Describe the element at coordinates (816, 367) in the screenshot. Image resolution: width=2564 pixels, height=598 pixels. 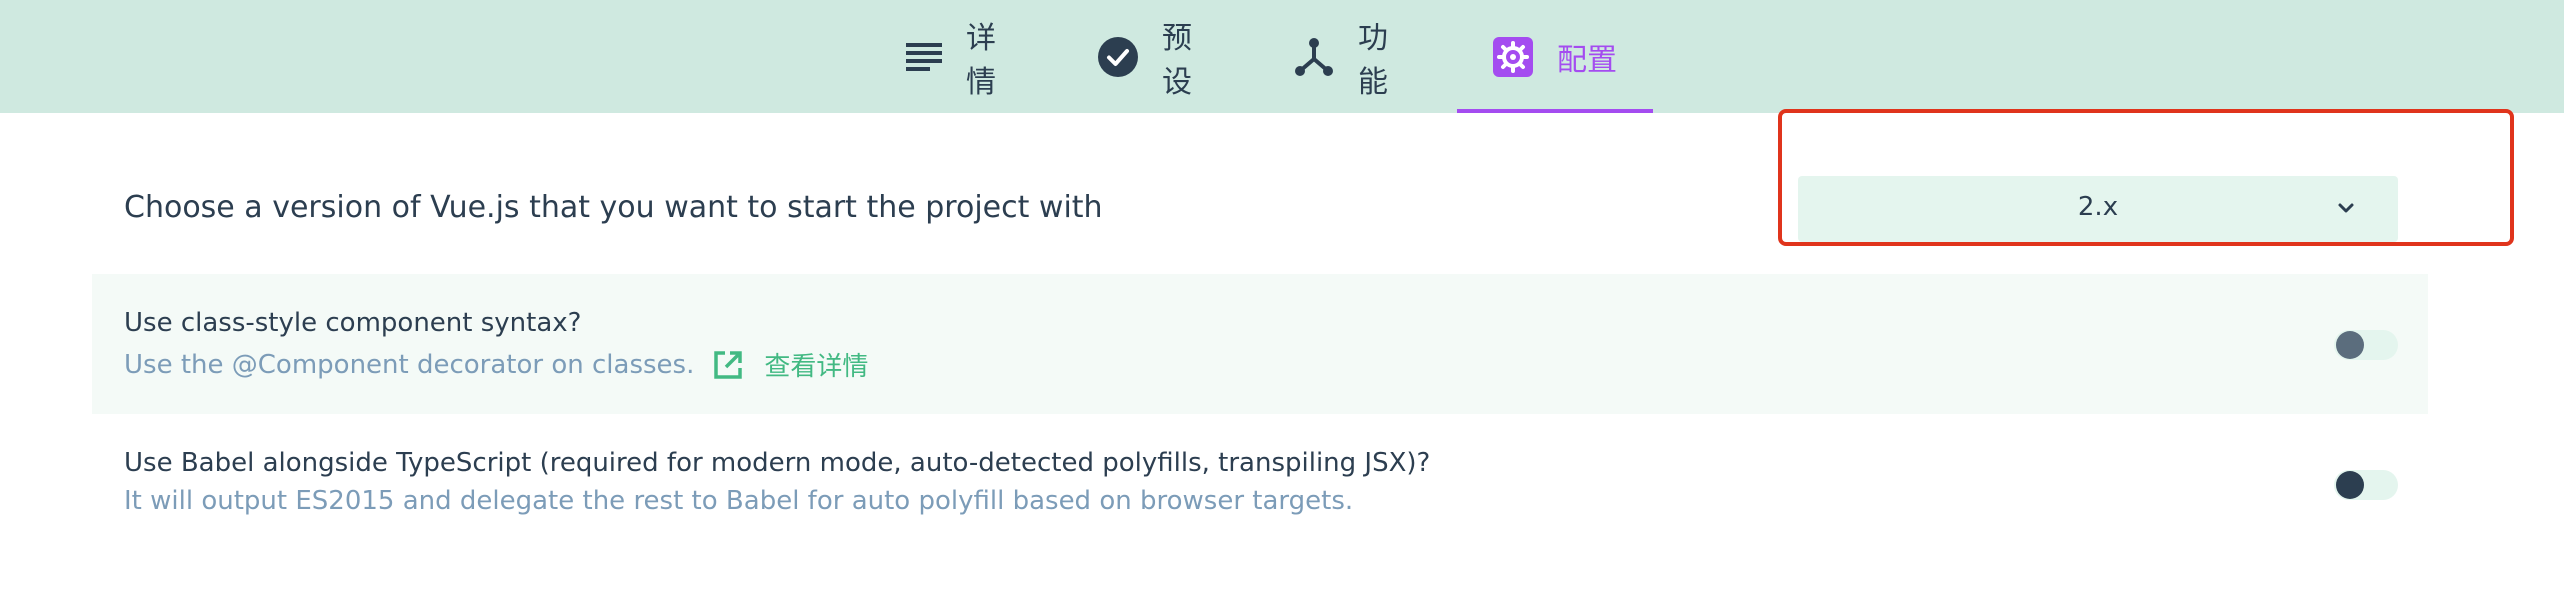
I see `more-info-link-label: 查看详情` at that location.